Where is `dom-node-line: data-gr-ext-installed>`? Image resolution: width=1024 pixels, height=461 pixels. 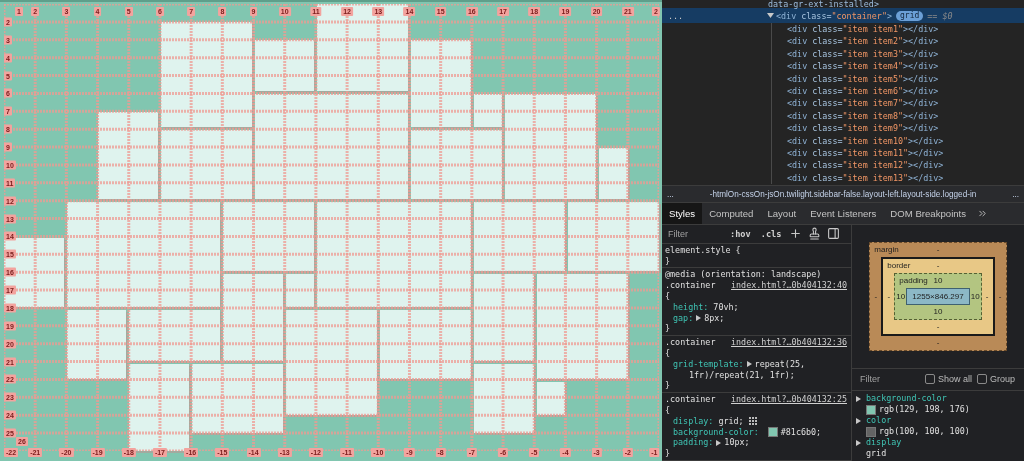
dom-node-line: data-gr-ext-installed> is located at coordinates (823, 4).